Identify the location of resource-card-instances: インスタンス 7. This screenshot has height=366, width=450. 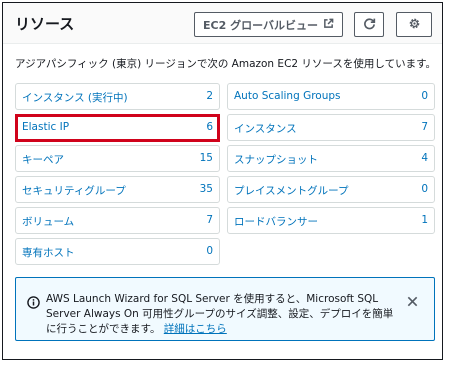
(331, 127).